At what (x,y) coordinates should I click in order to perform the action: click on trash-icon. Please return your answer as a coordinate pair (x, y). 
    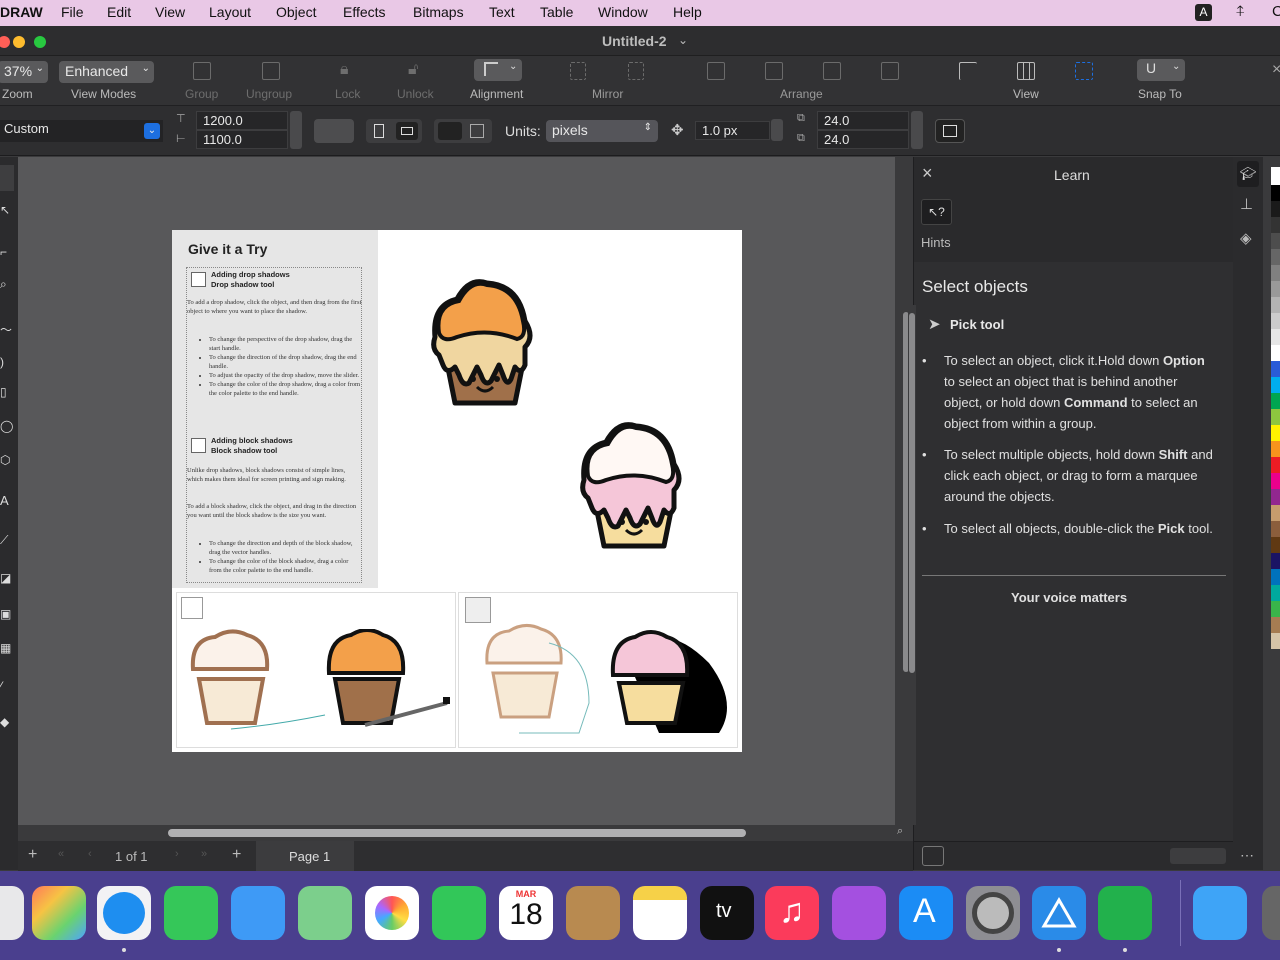
    Looking at the image, I should click on (1271, 913).